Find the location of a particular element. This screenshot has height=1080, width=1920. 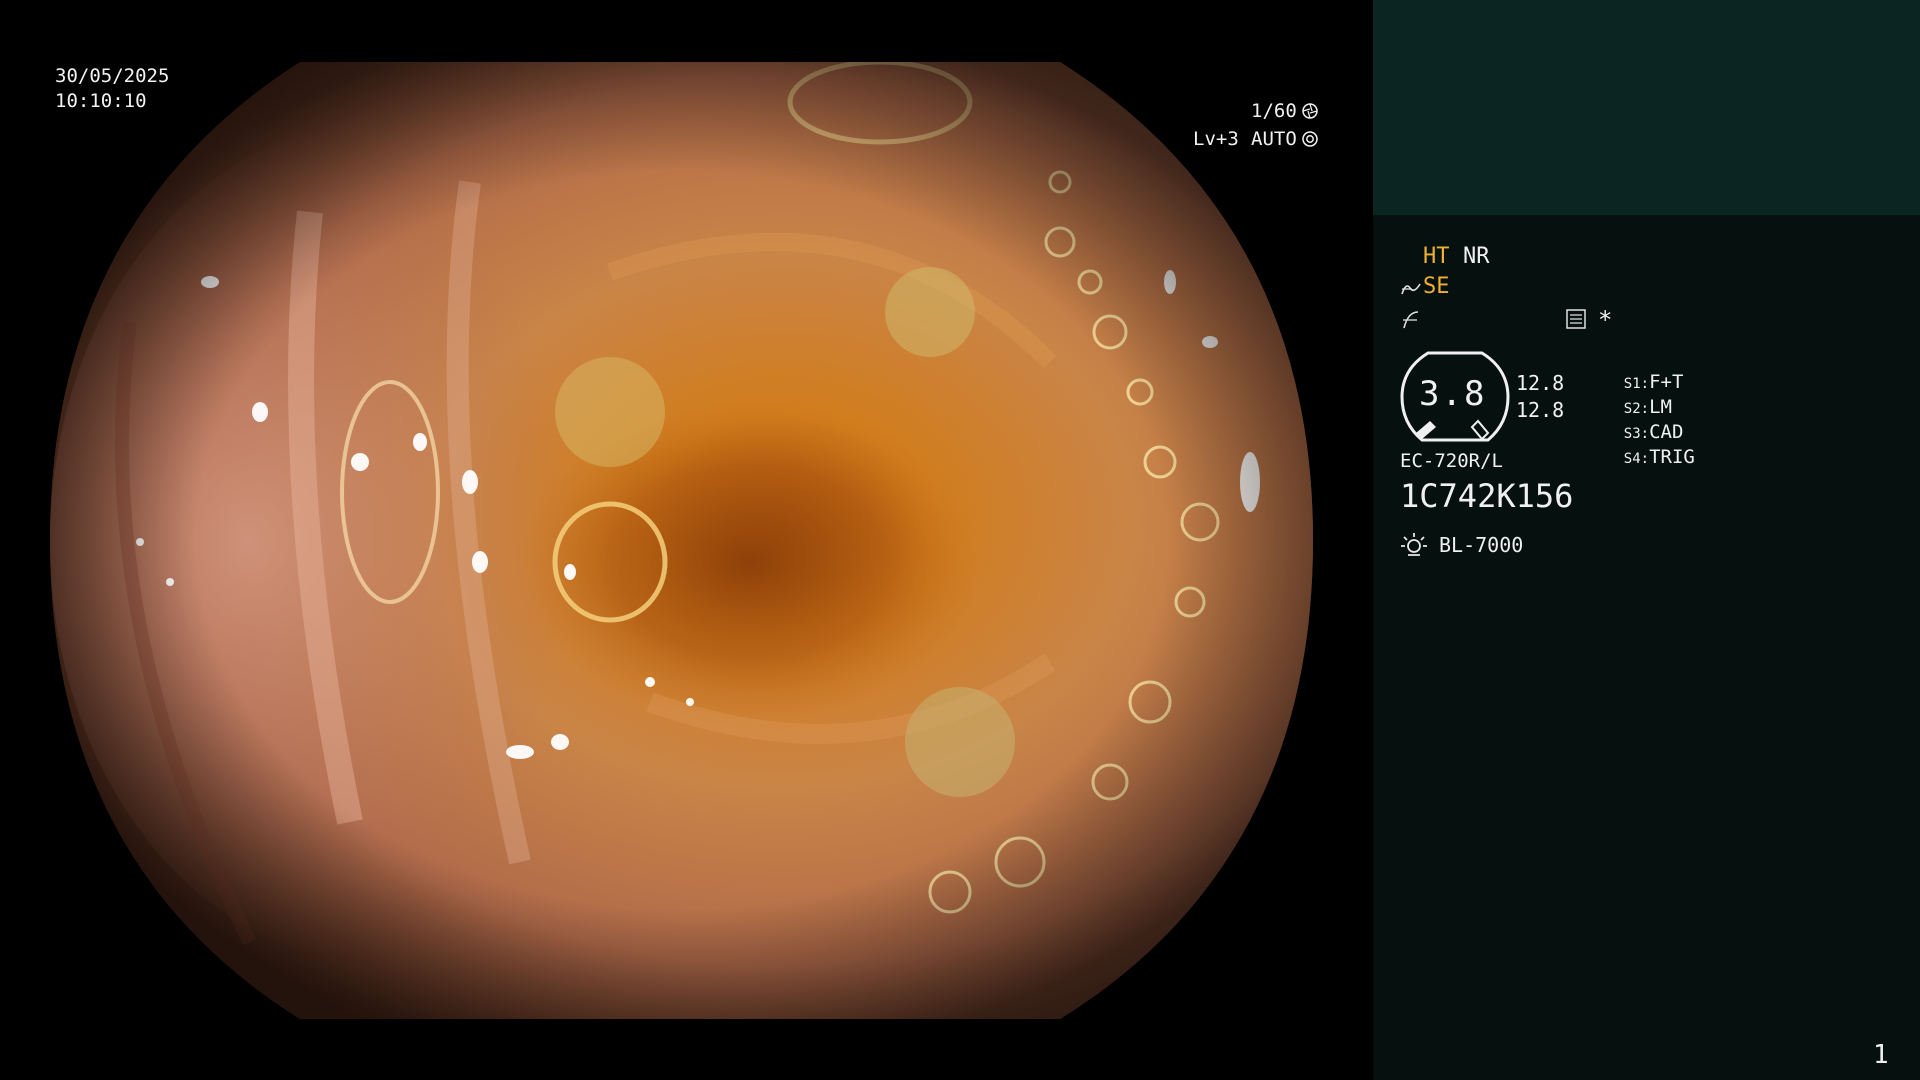

light-source-model: BL-7000 is located at coordinates (1481, 545).